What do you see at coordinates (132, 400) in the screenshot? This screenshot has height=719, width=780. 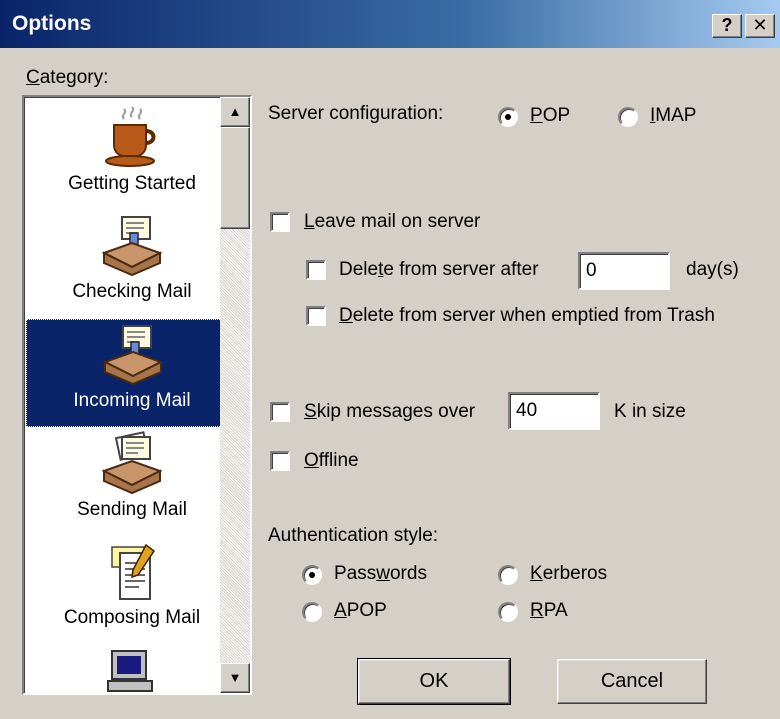 I see `category-item-label: Incoming Mail` at bounding box center [132, 400].